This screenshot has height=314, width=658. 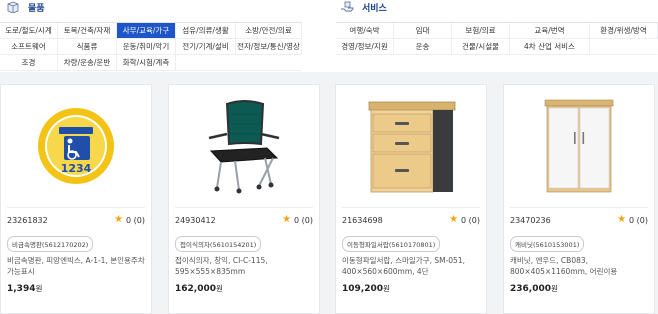 I want to click on product-code: 21634698, so click(x=362, y=220).